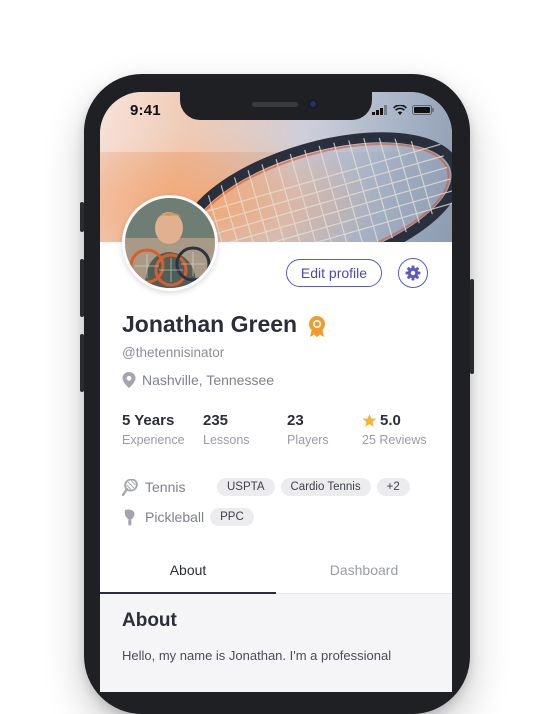 This screenshot has width=554, height=714. Describe the element at coordinates (226, 440) in the screenshot. I see `stat-label: Lessons` at that location.